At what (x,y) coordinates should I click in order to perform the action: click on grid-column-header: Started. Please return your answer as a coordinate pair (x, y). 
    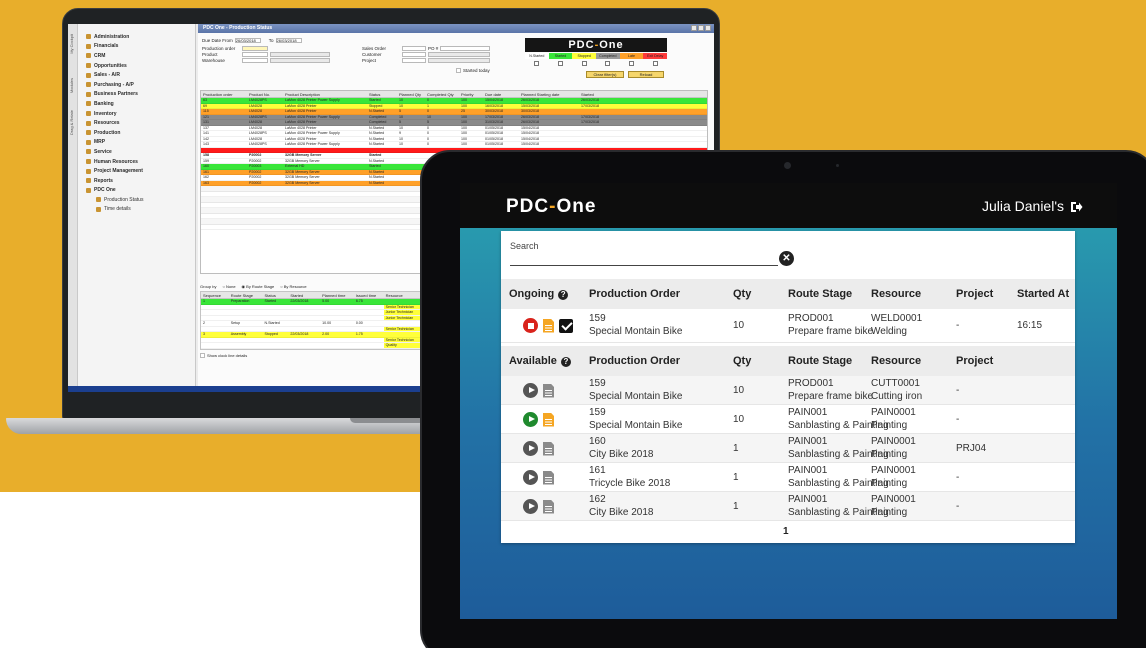
    Looking at the image, I should click on (601, 94).